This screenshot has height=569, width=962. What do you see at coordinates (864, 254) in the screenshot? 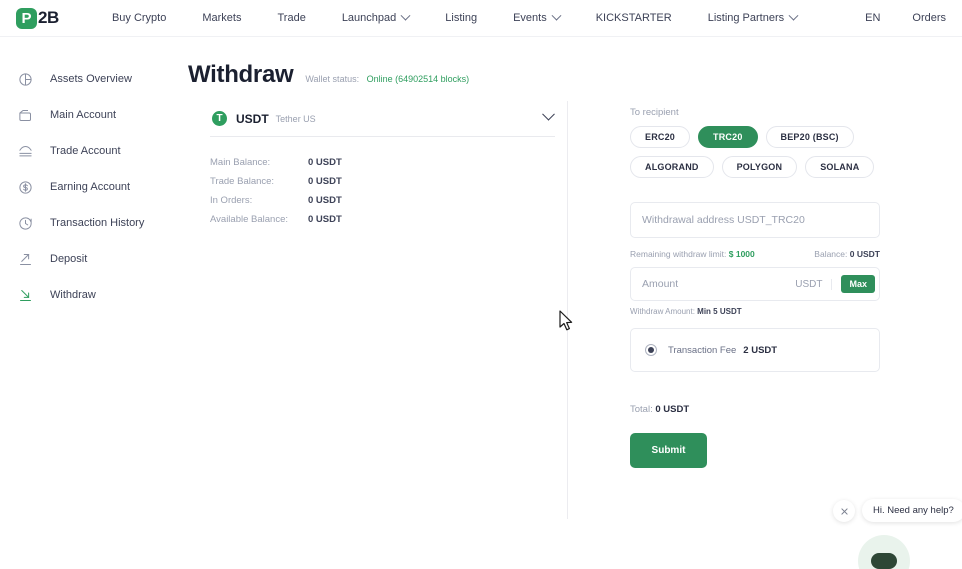
I see `balance-inline-value: 0 USDT` at bounding box center [864, 254].